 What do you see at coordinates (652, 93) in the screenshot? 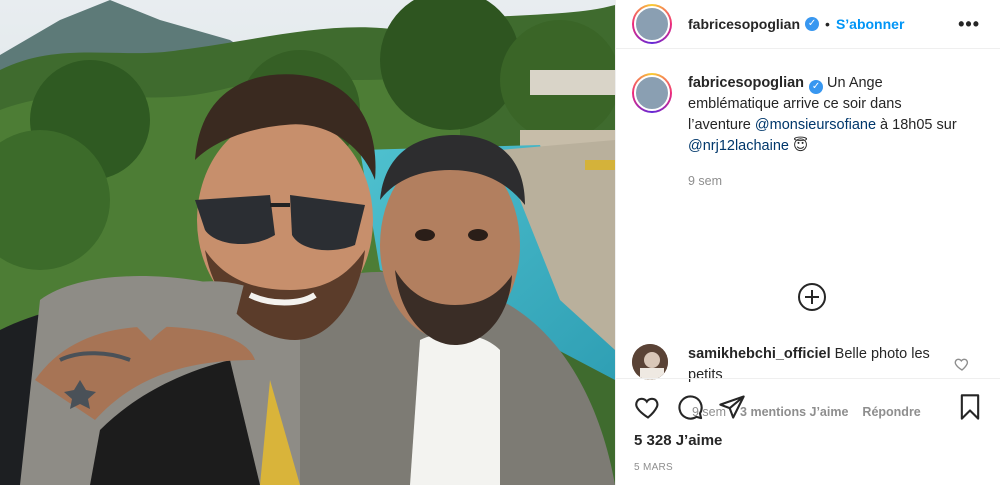
I see `caption-author-avatar` at bounding box center [652, 93].